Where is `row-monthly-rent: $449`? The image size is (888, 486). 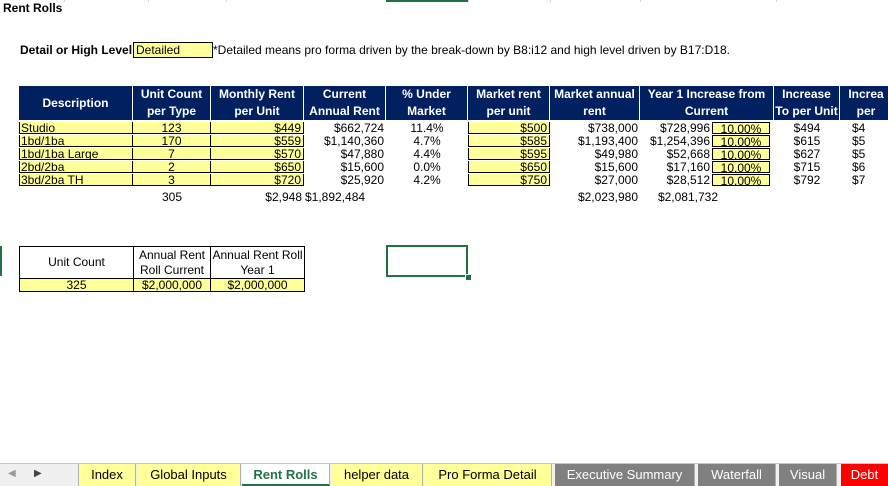
row-monthly-rent: $449 is located at coordinates (257, 128).